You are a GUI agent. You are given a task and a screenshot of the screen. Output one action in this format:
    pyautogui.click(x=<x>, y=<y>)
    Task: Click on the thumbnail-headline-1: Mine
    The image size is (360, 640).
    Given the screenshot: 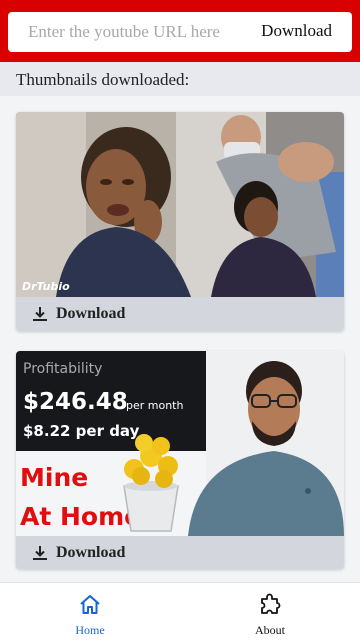 What is the action you would take?
    pyautogui.click(x=54, y=477)
    